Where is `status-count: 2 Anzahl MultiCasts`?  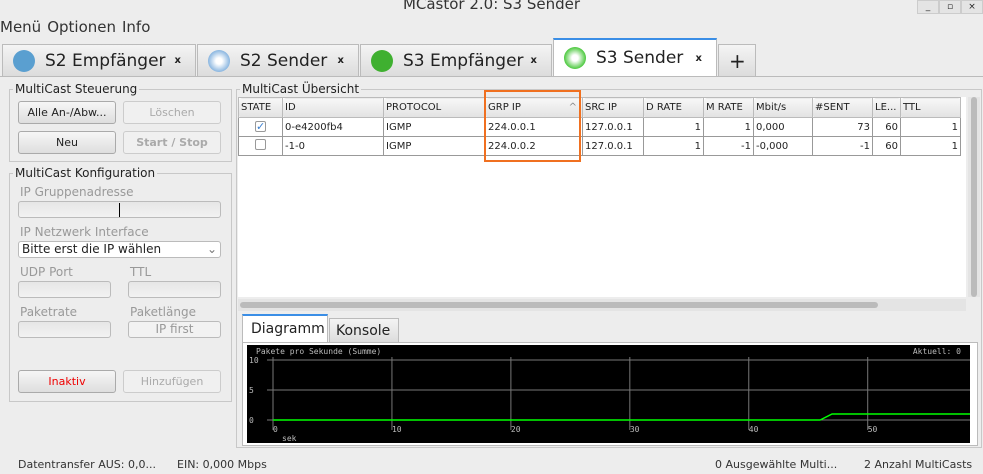
status-count: 2 Anzahl MultiCasts is located at coordinates (918, 464).